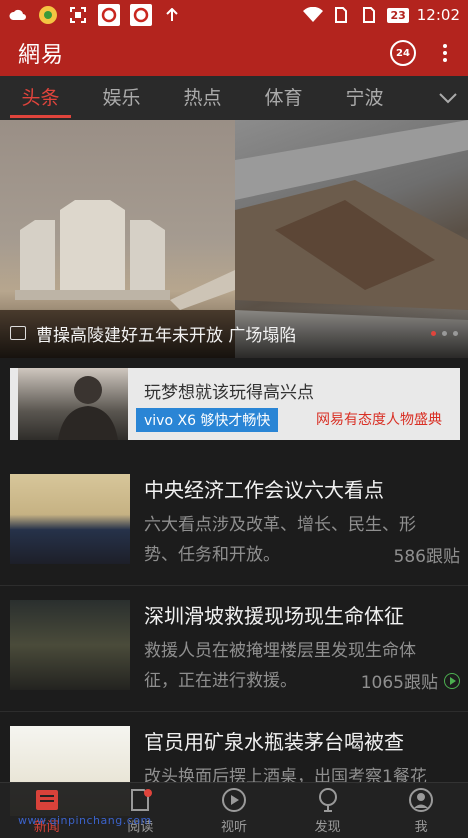 This screenshot has height=838, width=468. Describe the element at coordinates (448, 98) in the screenshot. I see `chevron-down-icon` at that location.